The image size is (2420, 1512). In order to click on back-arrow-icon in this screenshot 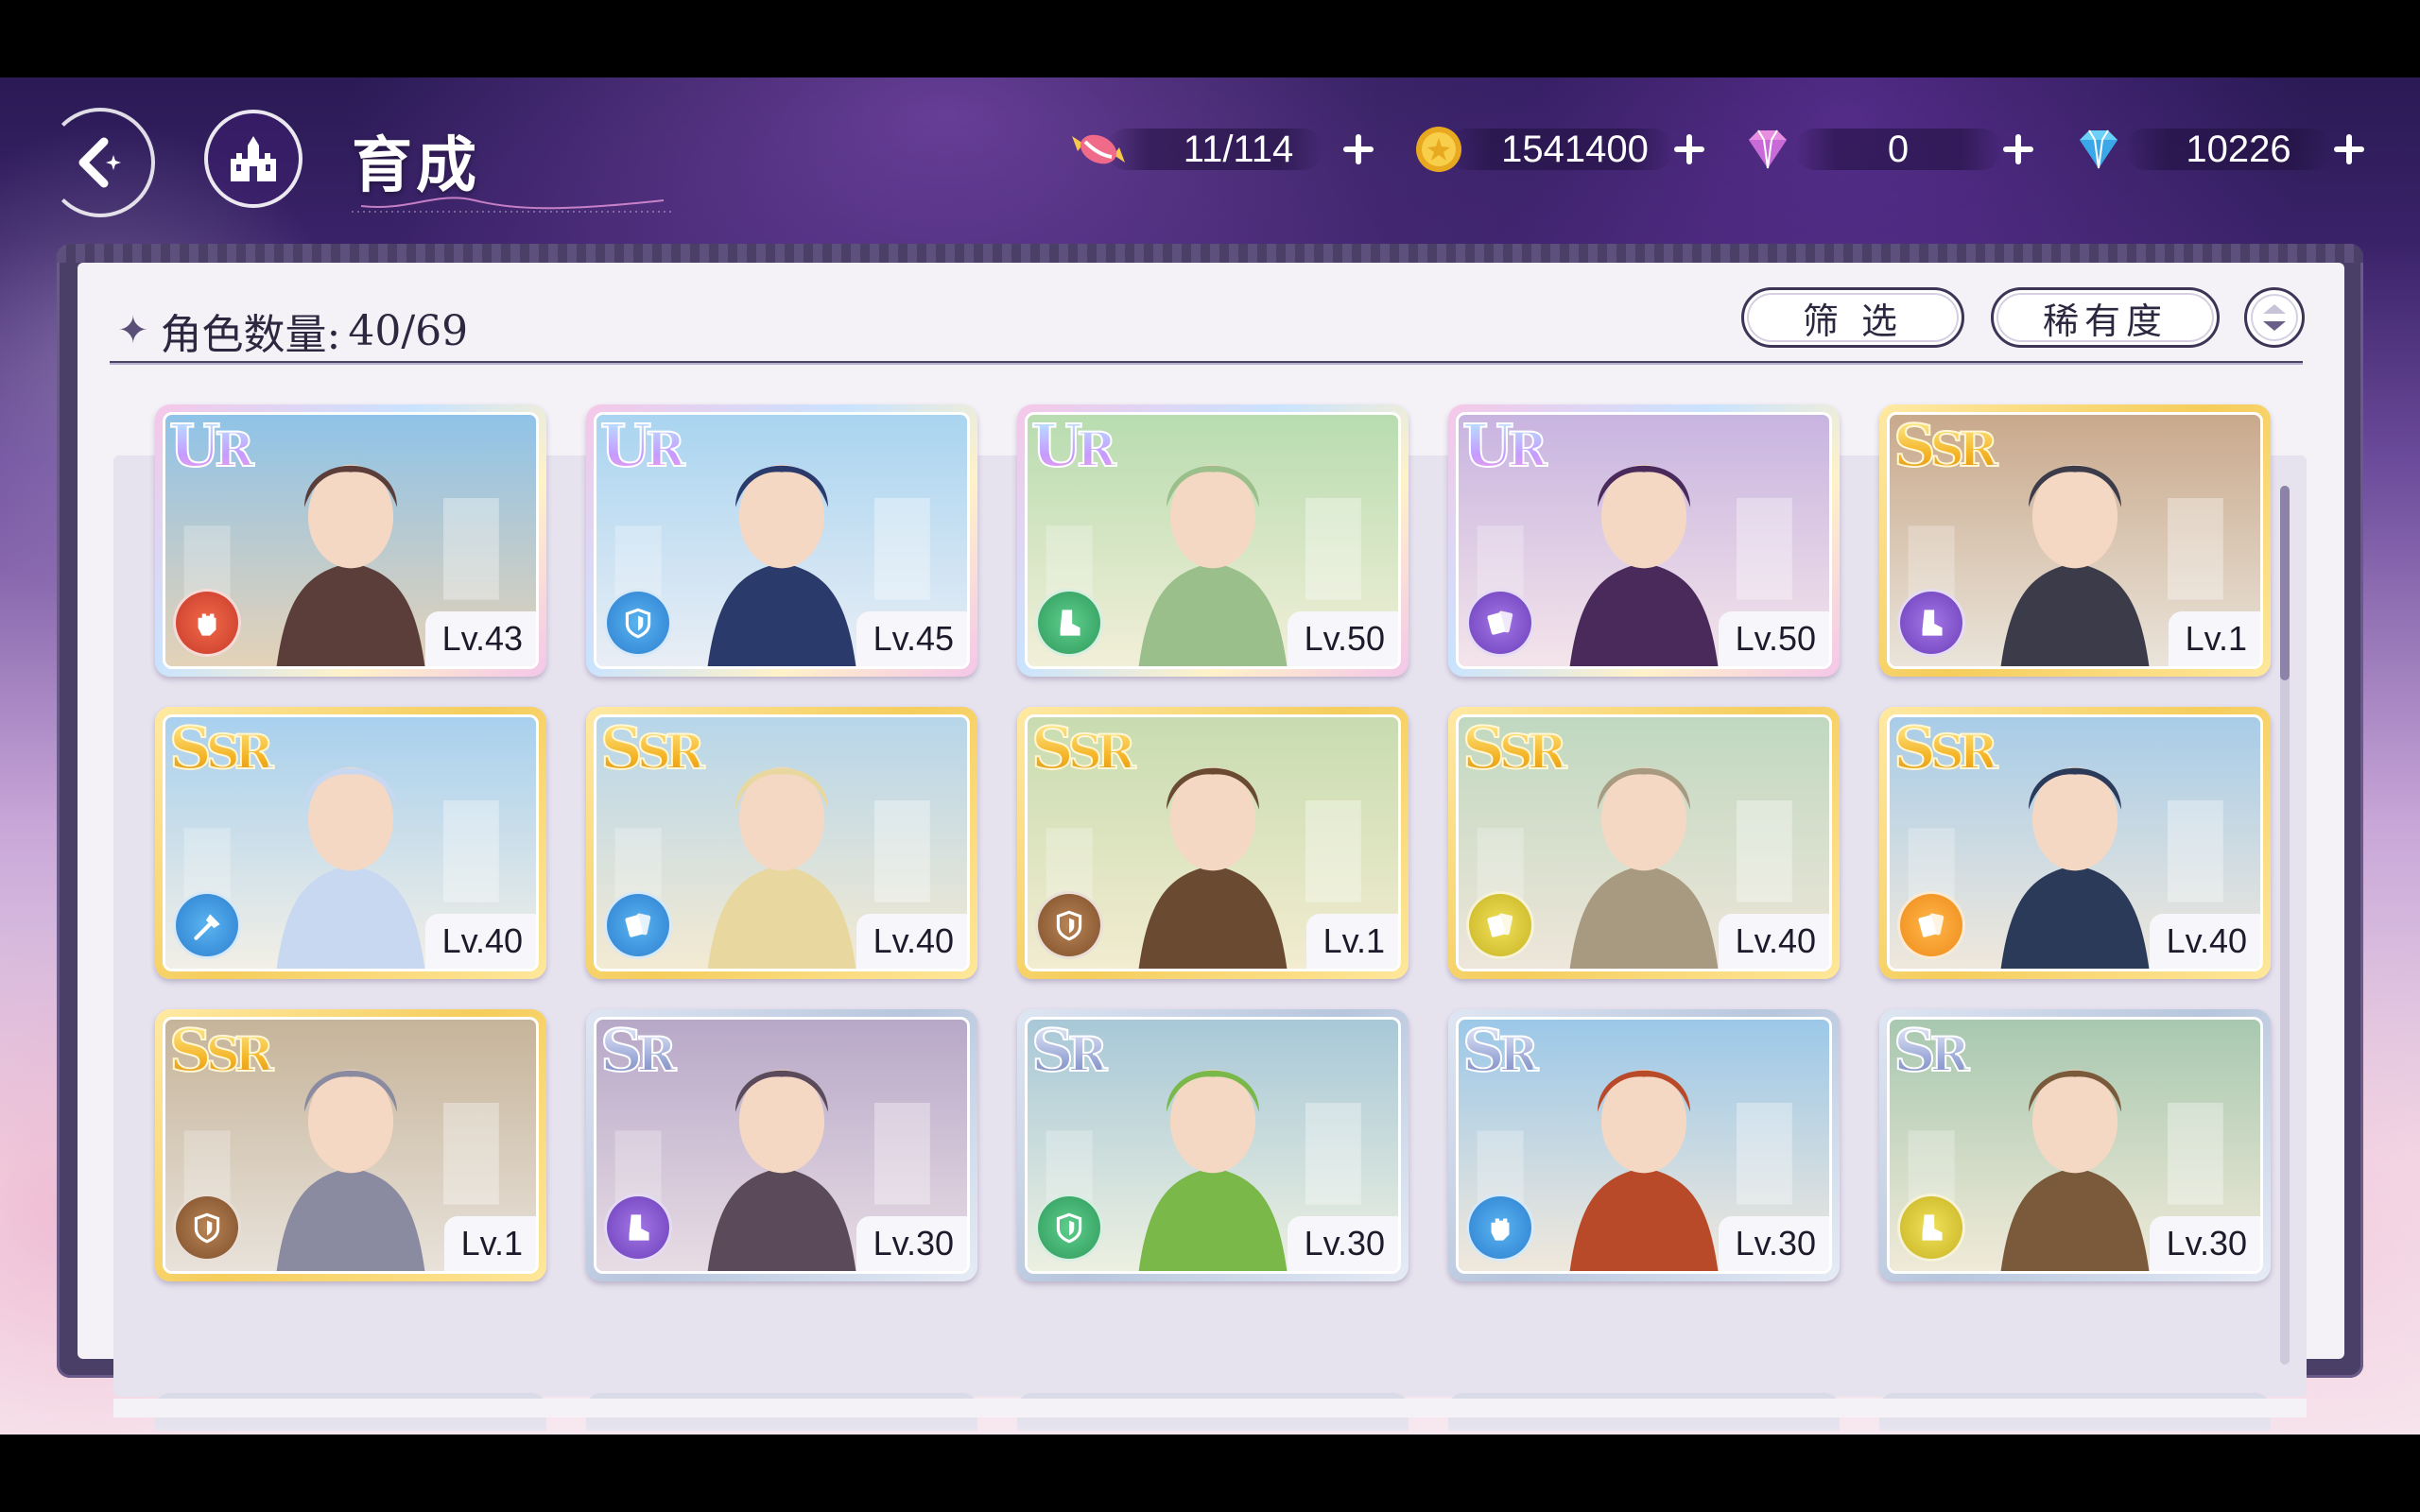, I will do `click(99, 162)`.